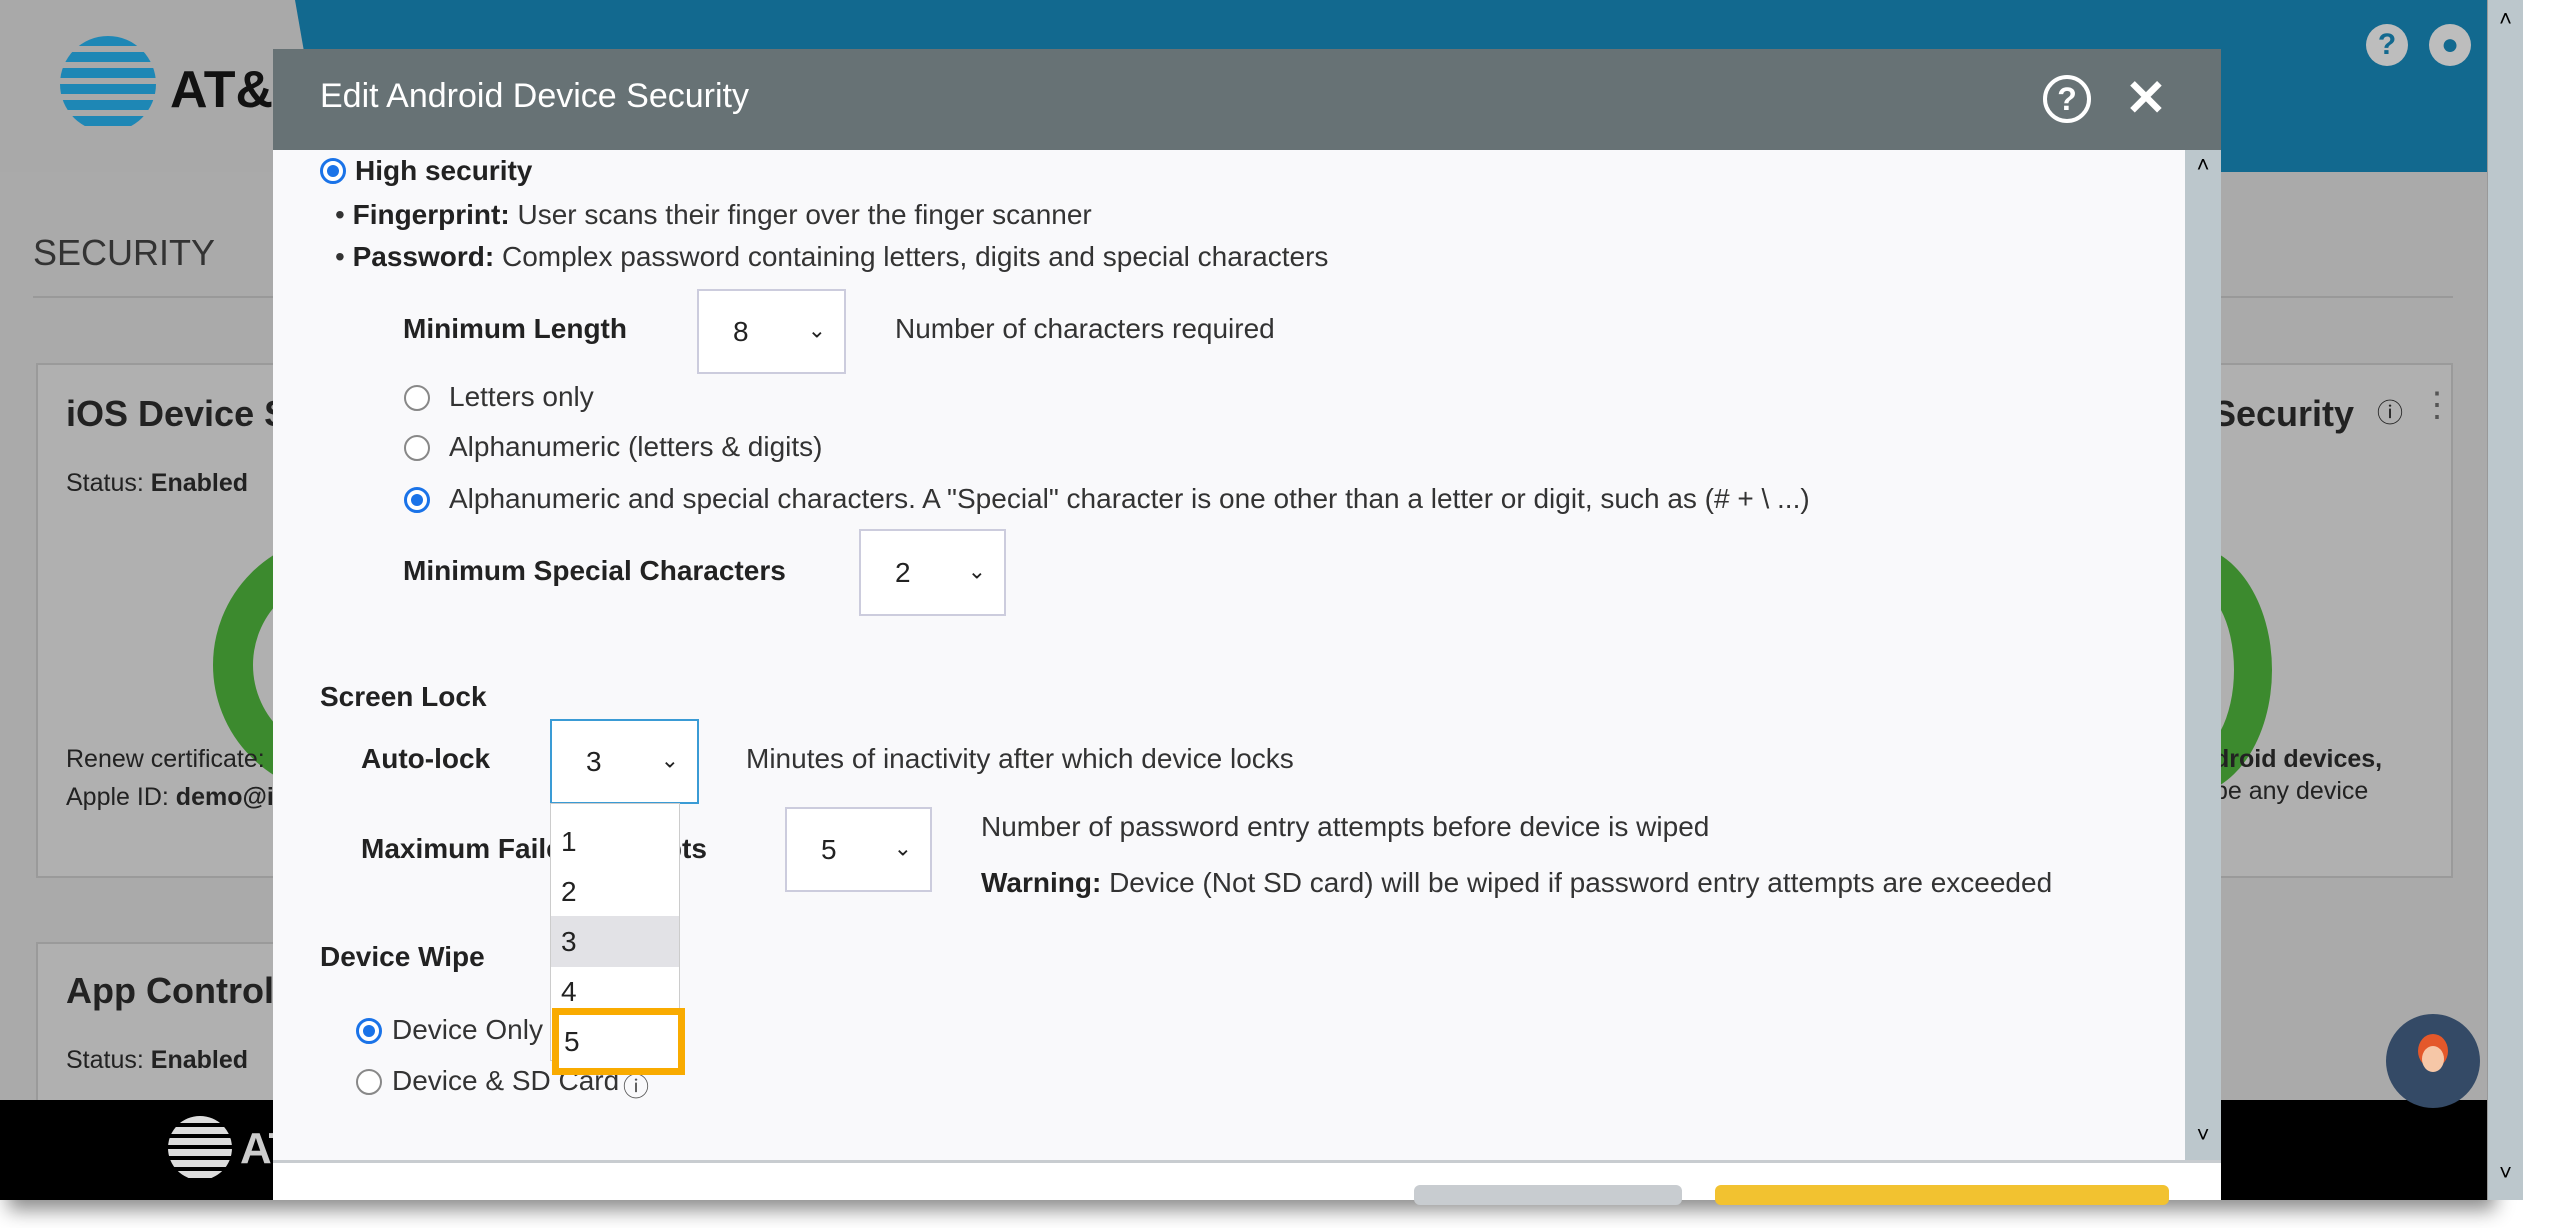 The width and height of the screenshot is (2560, 1228). Describe the element at coordinates (858, 849) in the screenshot. I see `max-failed-select: 5 ⌄` at that location.